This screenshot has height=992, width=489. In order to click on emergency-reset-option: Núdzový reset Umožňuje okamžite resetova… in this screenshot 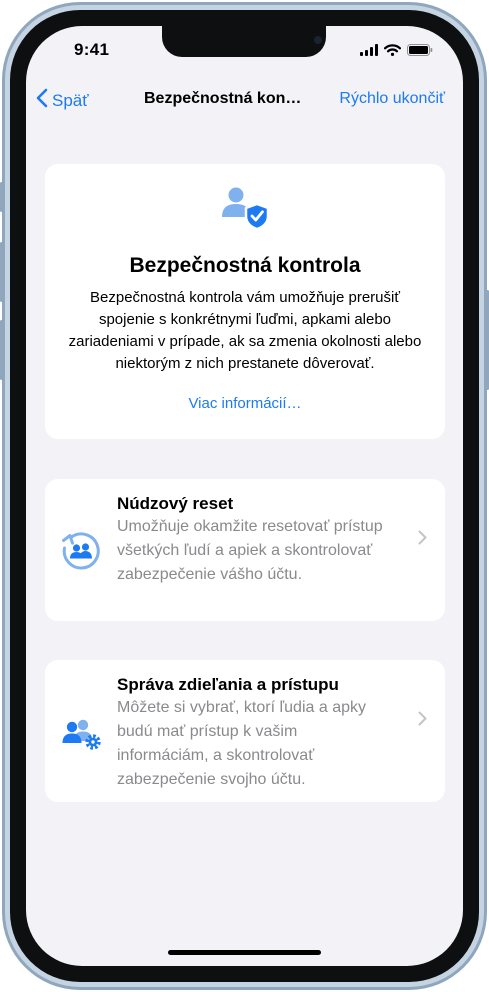, I will do `click(245, 550)`.